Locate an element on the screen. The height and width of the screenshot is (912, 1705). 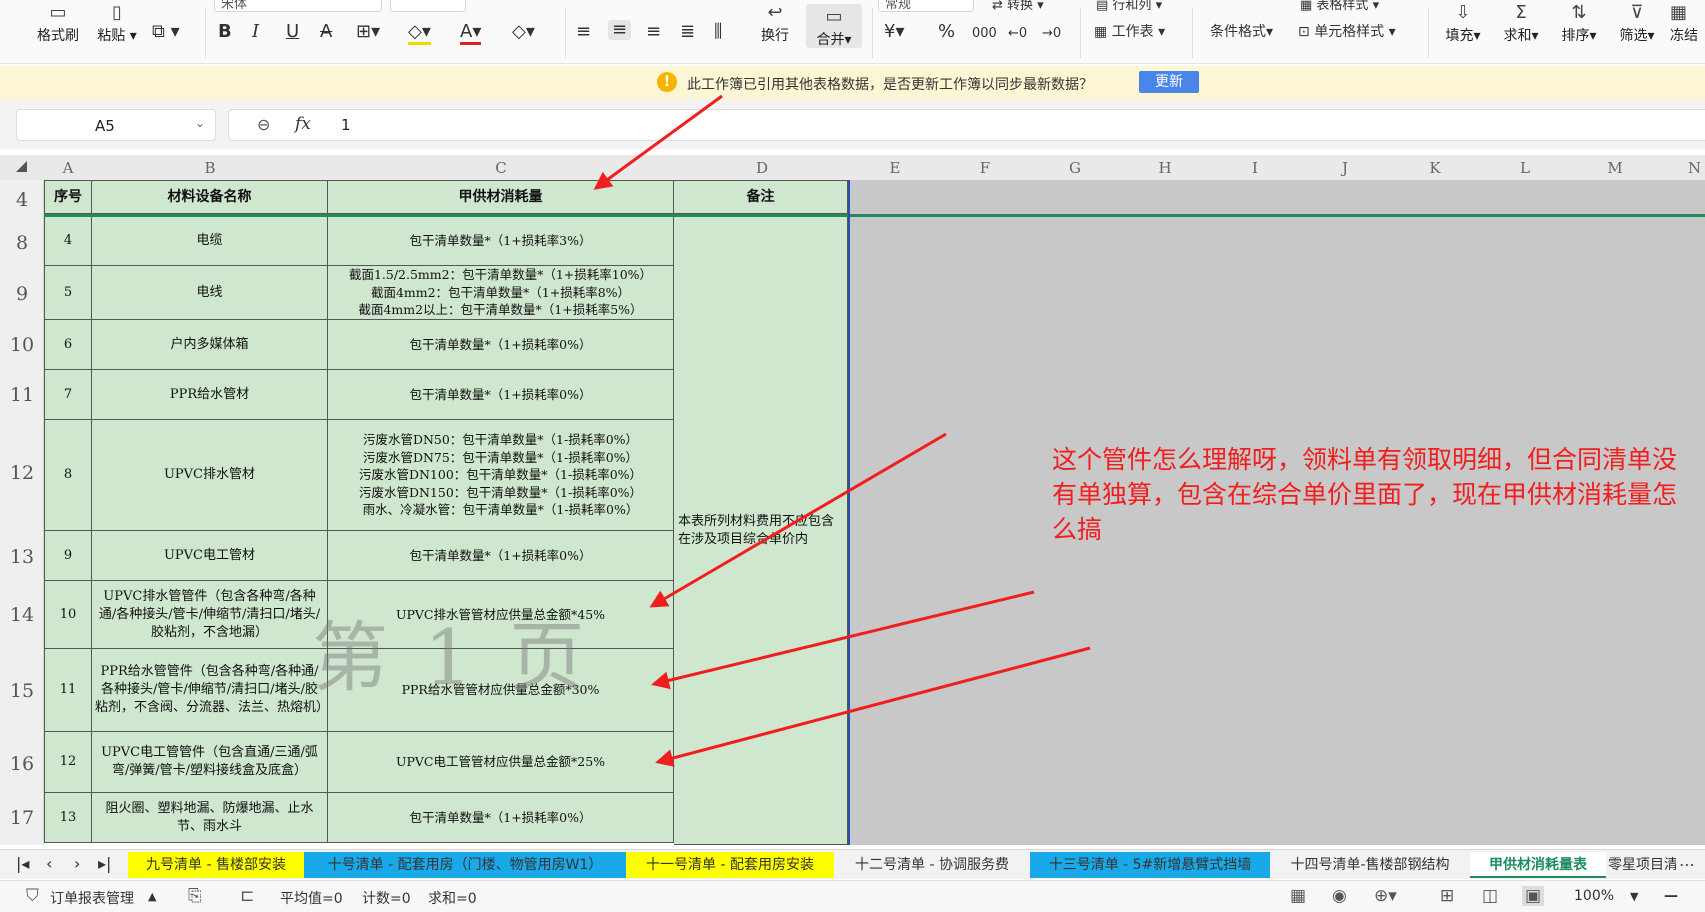
percent-icon: % is located at coordinates (946, 32).